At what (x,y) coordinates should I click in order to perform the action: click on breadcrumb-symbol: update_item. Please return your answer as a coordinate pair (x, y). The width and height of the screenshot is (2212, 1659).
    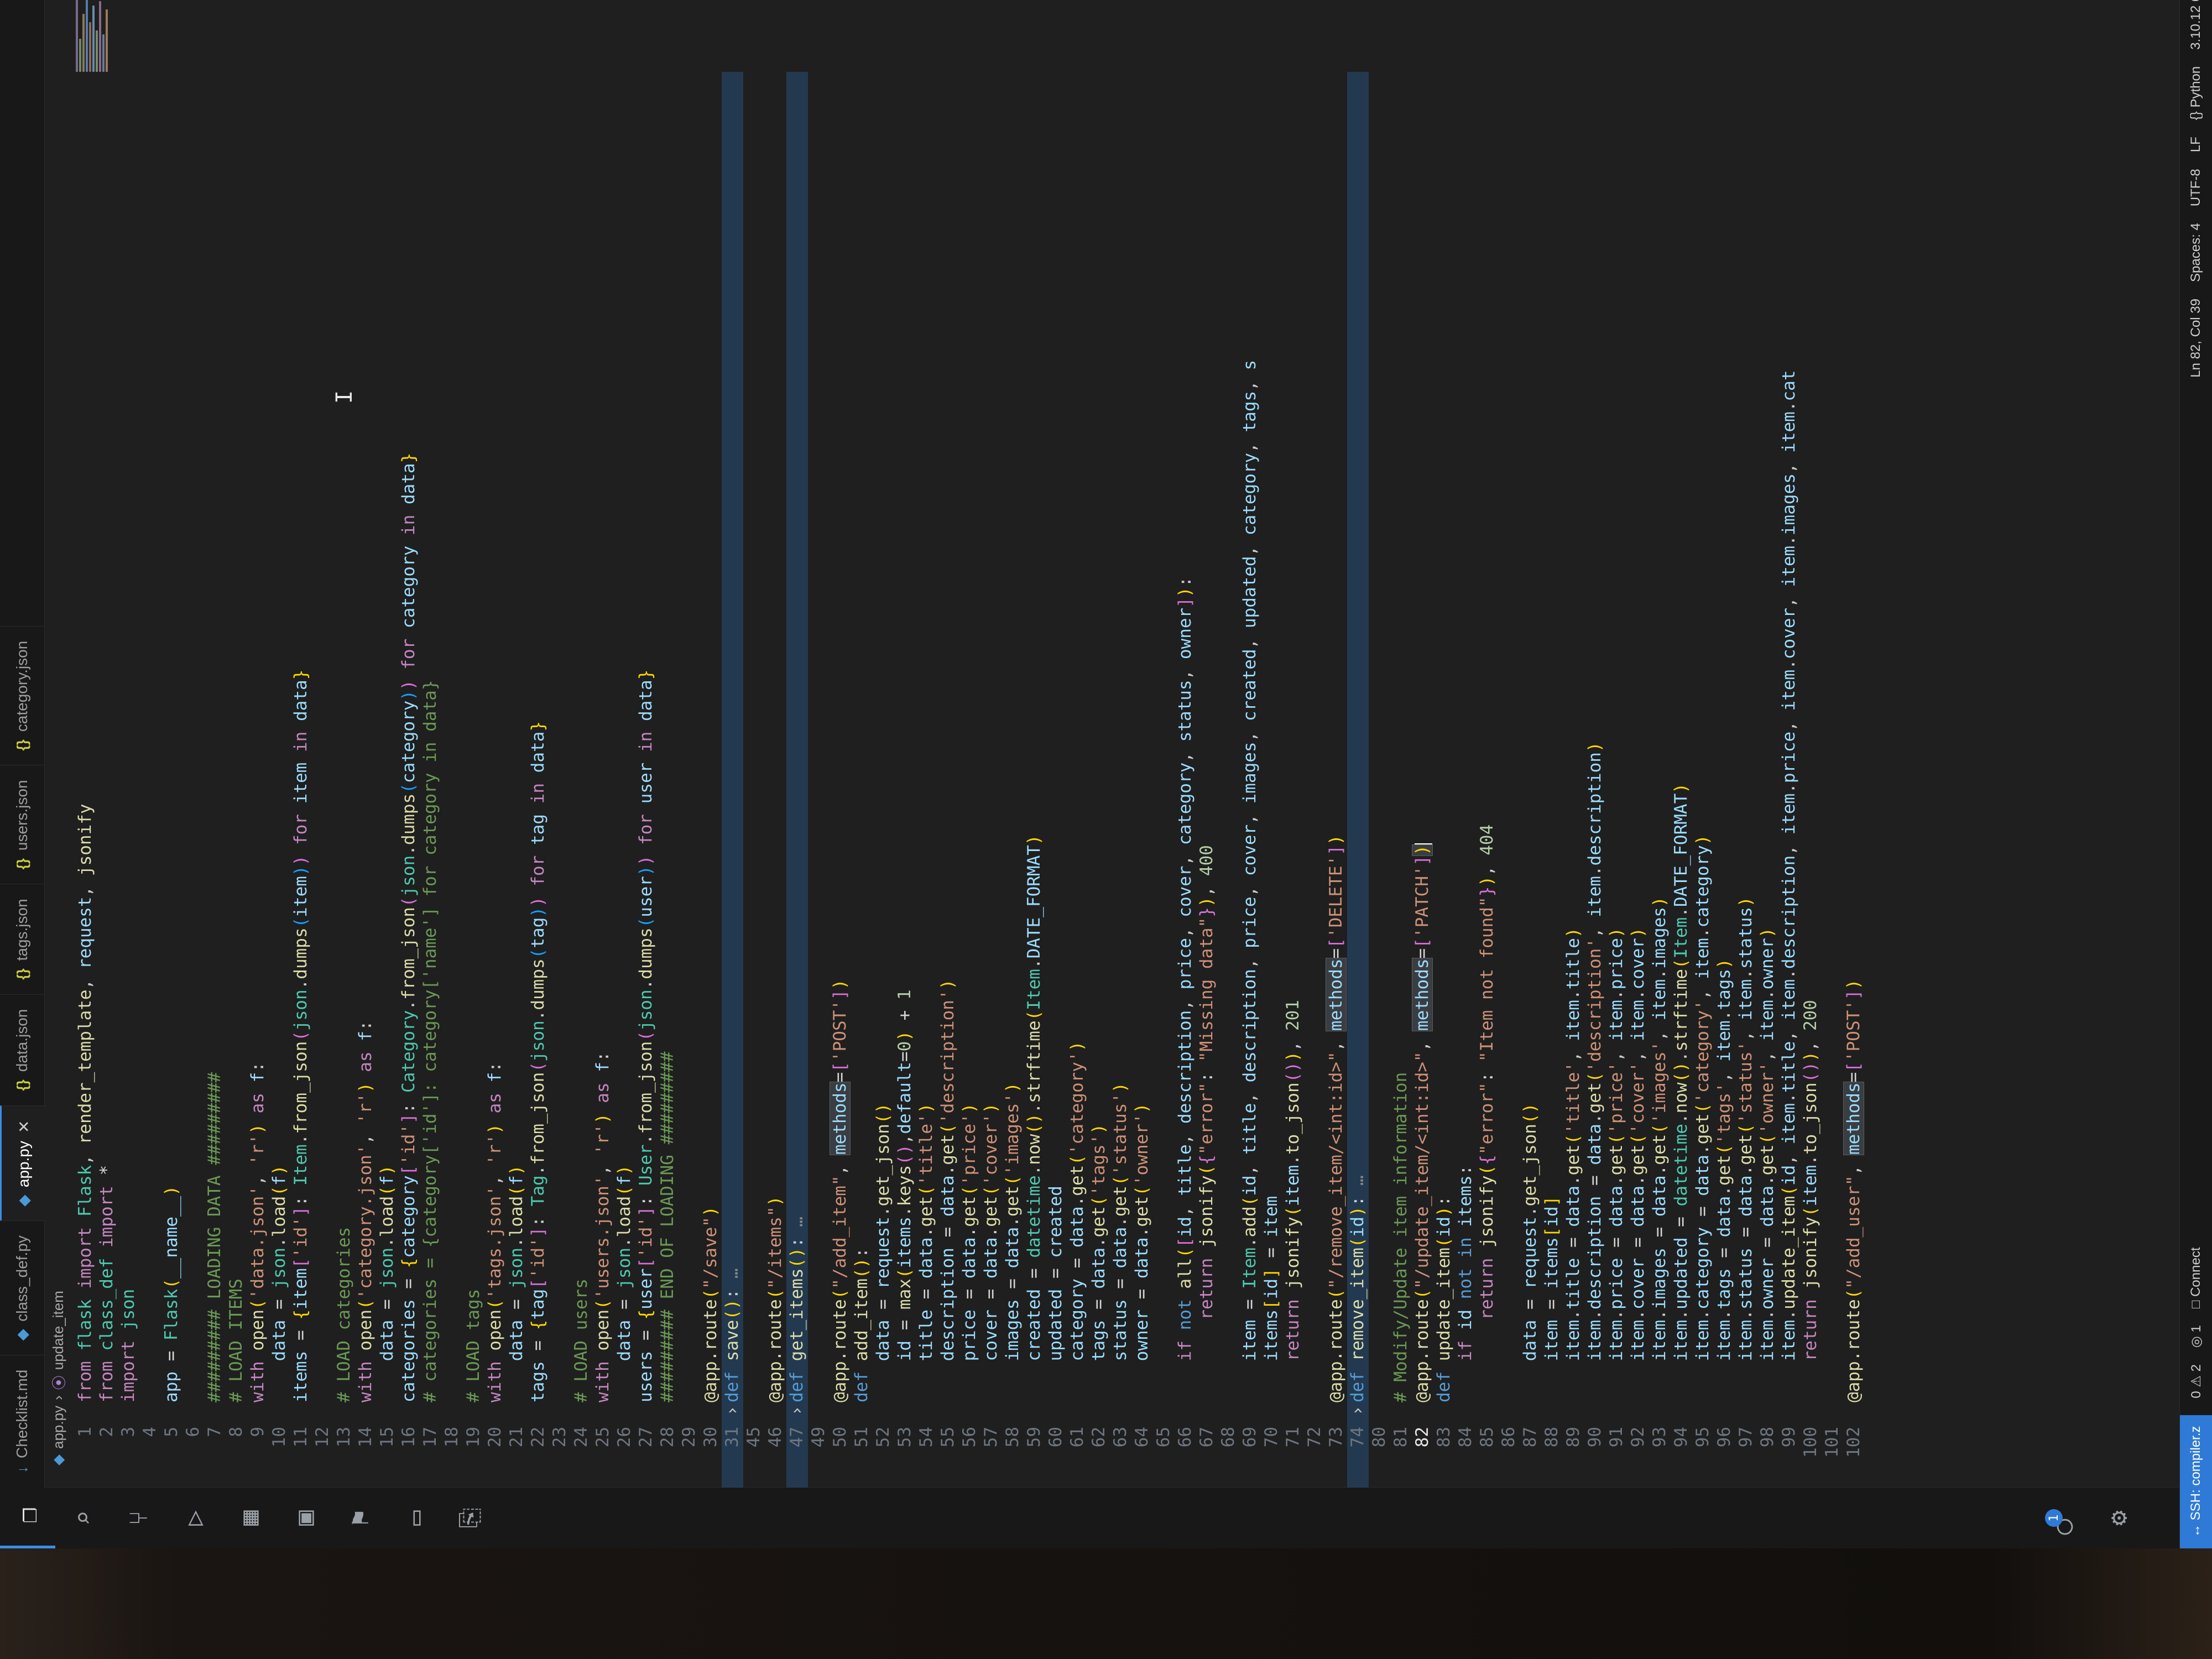
    Looking at the image, I should click on (59, 1331).